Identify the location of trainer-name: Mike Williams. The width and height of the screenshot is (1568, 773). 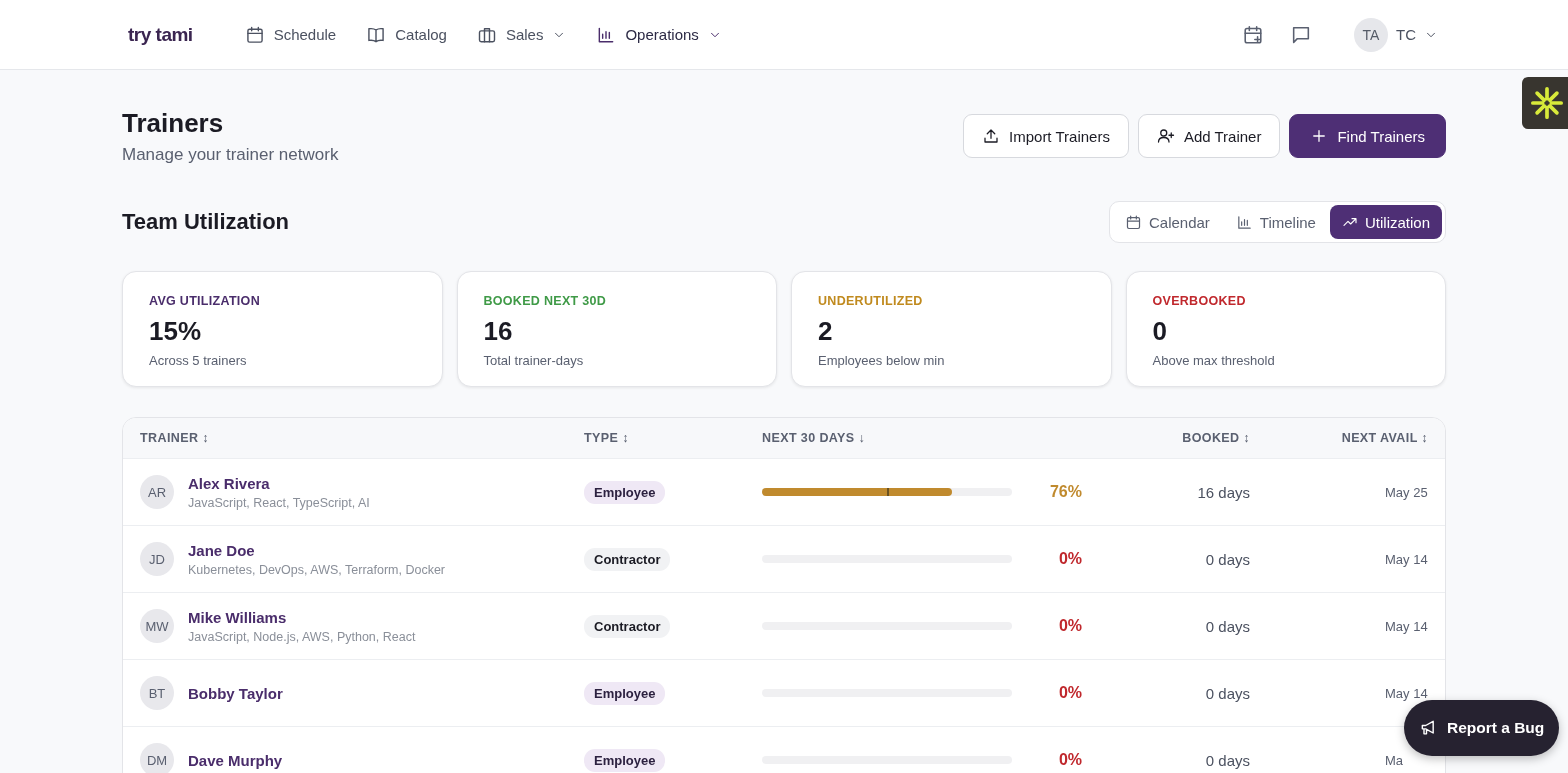
(302, 617).